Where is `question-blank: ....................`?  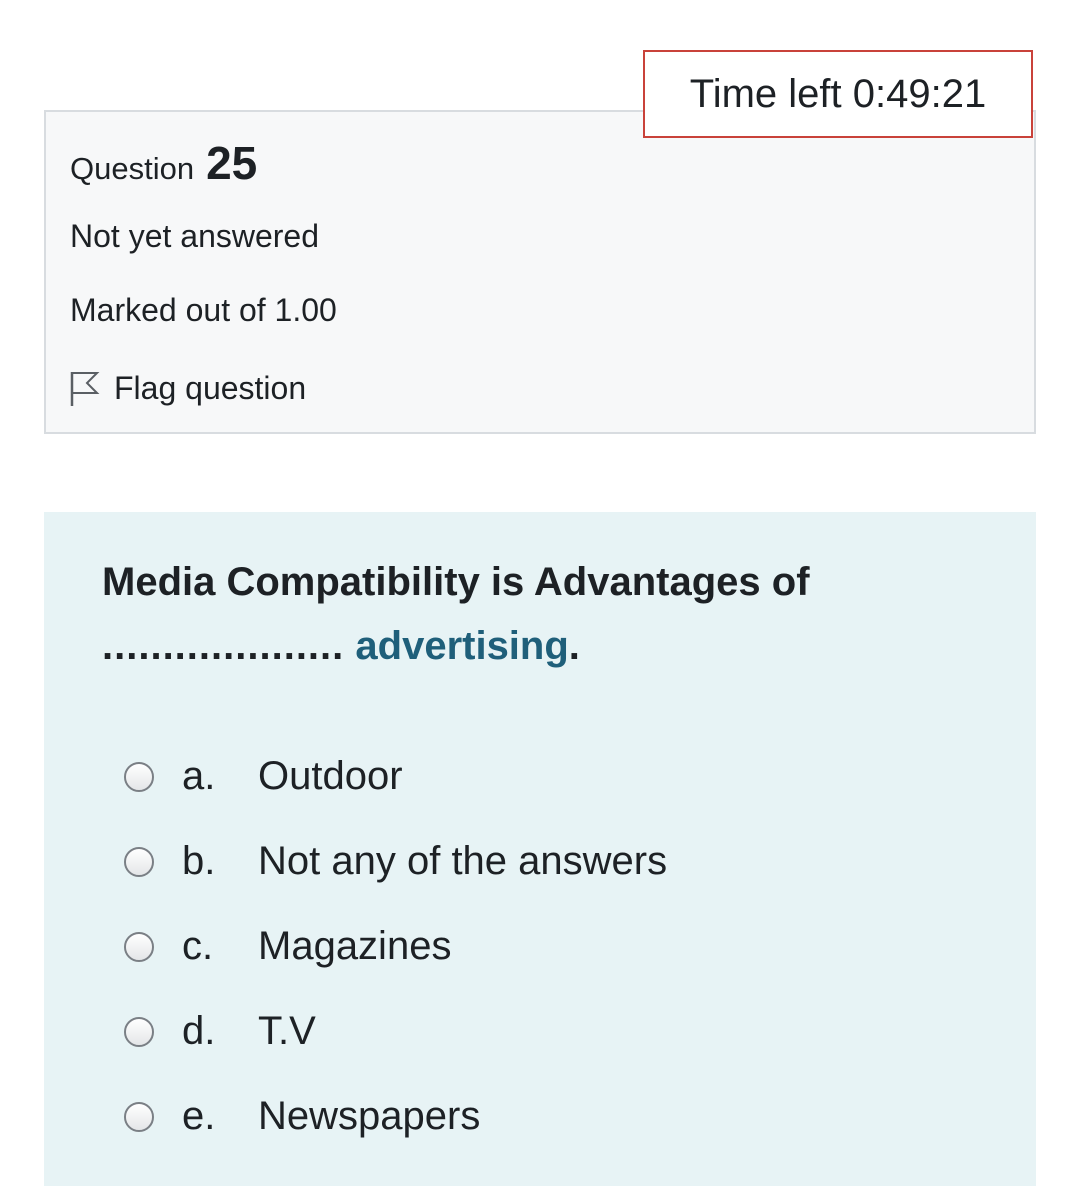 question-blank: .................... is located at coordinates (223, 646).